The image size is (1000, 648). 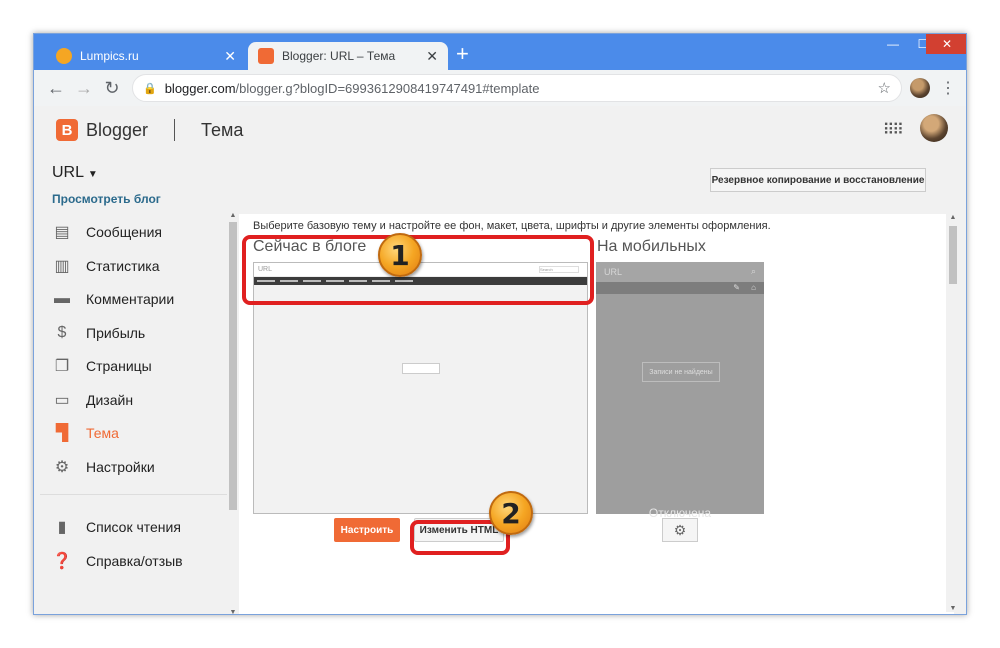 What do you see at coordinates (116, 333) in the screenshot?
I see `sidebar-item-label: Прибыль` at bounding box center [116, 333].